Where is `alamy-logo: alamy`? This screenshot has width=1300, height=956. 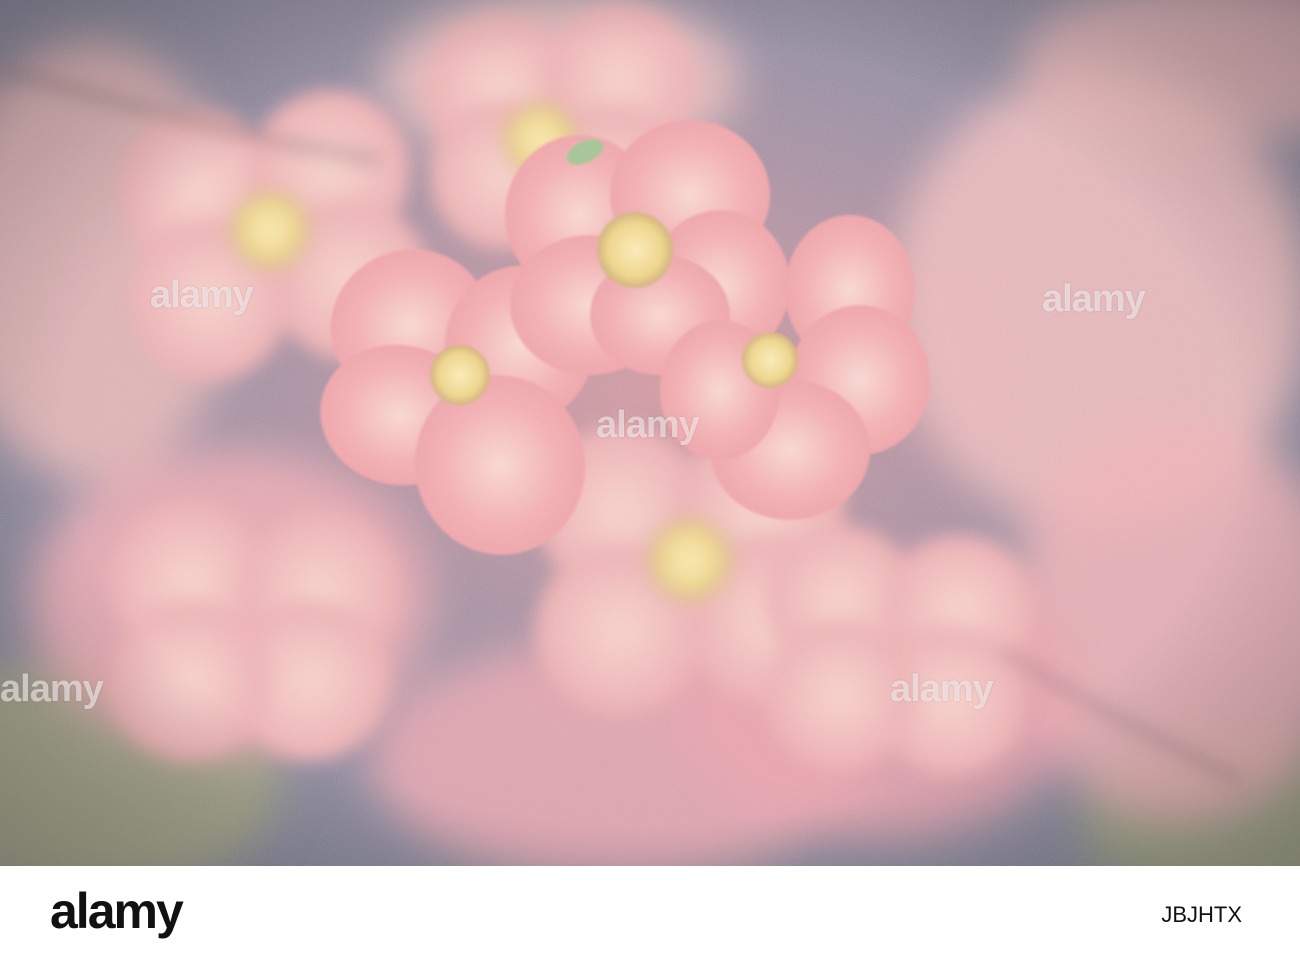
alamy-logo: alamy is located at coordinates (117, 911).